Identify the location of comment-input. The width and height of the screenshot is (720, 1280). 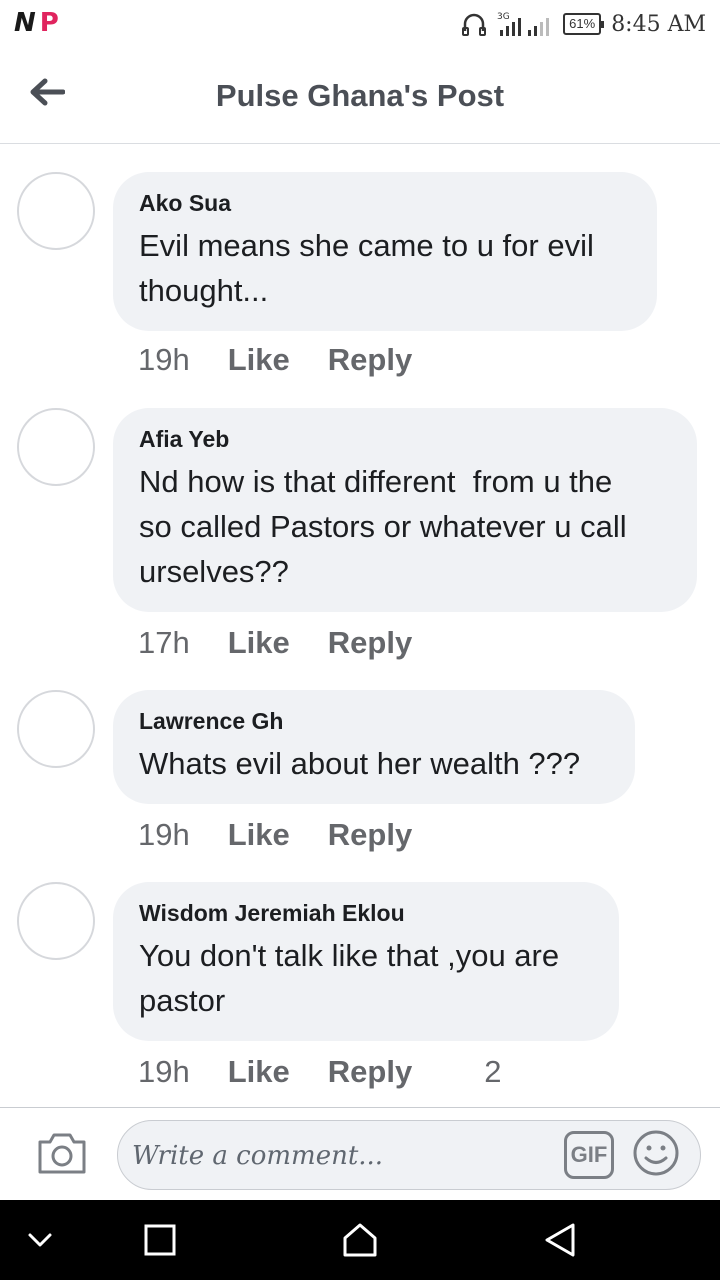
(342, 1156).